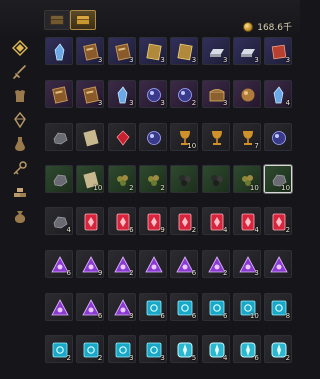 This screenshot has width=320, height=379. I want to click on inventory-slot: 7, so click(246, 137).